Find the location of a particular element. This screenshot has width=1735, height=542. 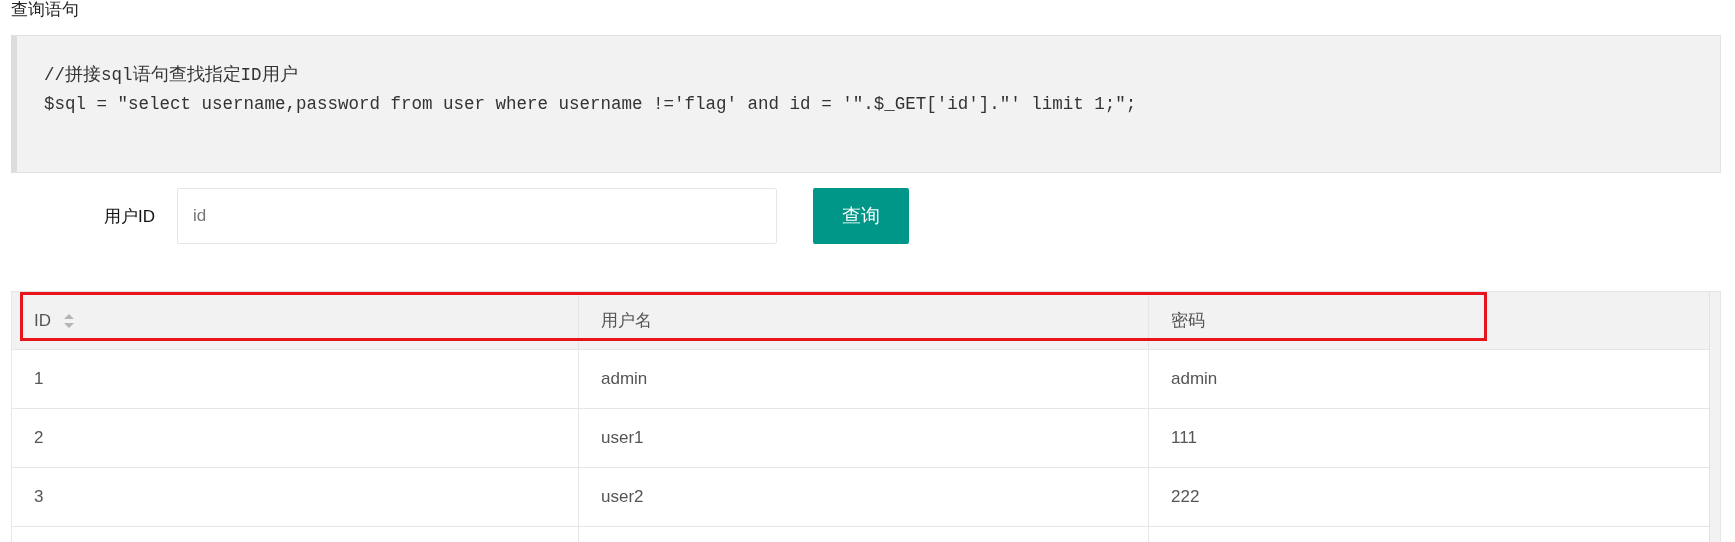

table-cell-text: 111 is located at coordinates (1184, 438).